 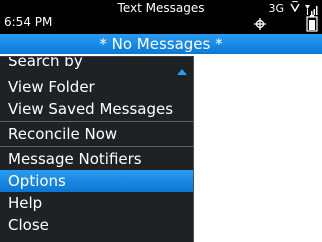 What do you see at coordinates (311, 9) in the screenshot?
I see `signal-strength-icon` at bounding box center [311, 9].